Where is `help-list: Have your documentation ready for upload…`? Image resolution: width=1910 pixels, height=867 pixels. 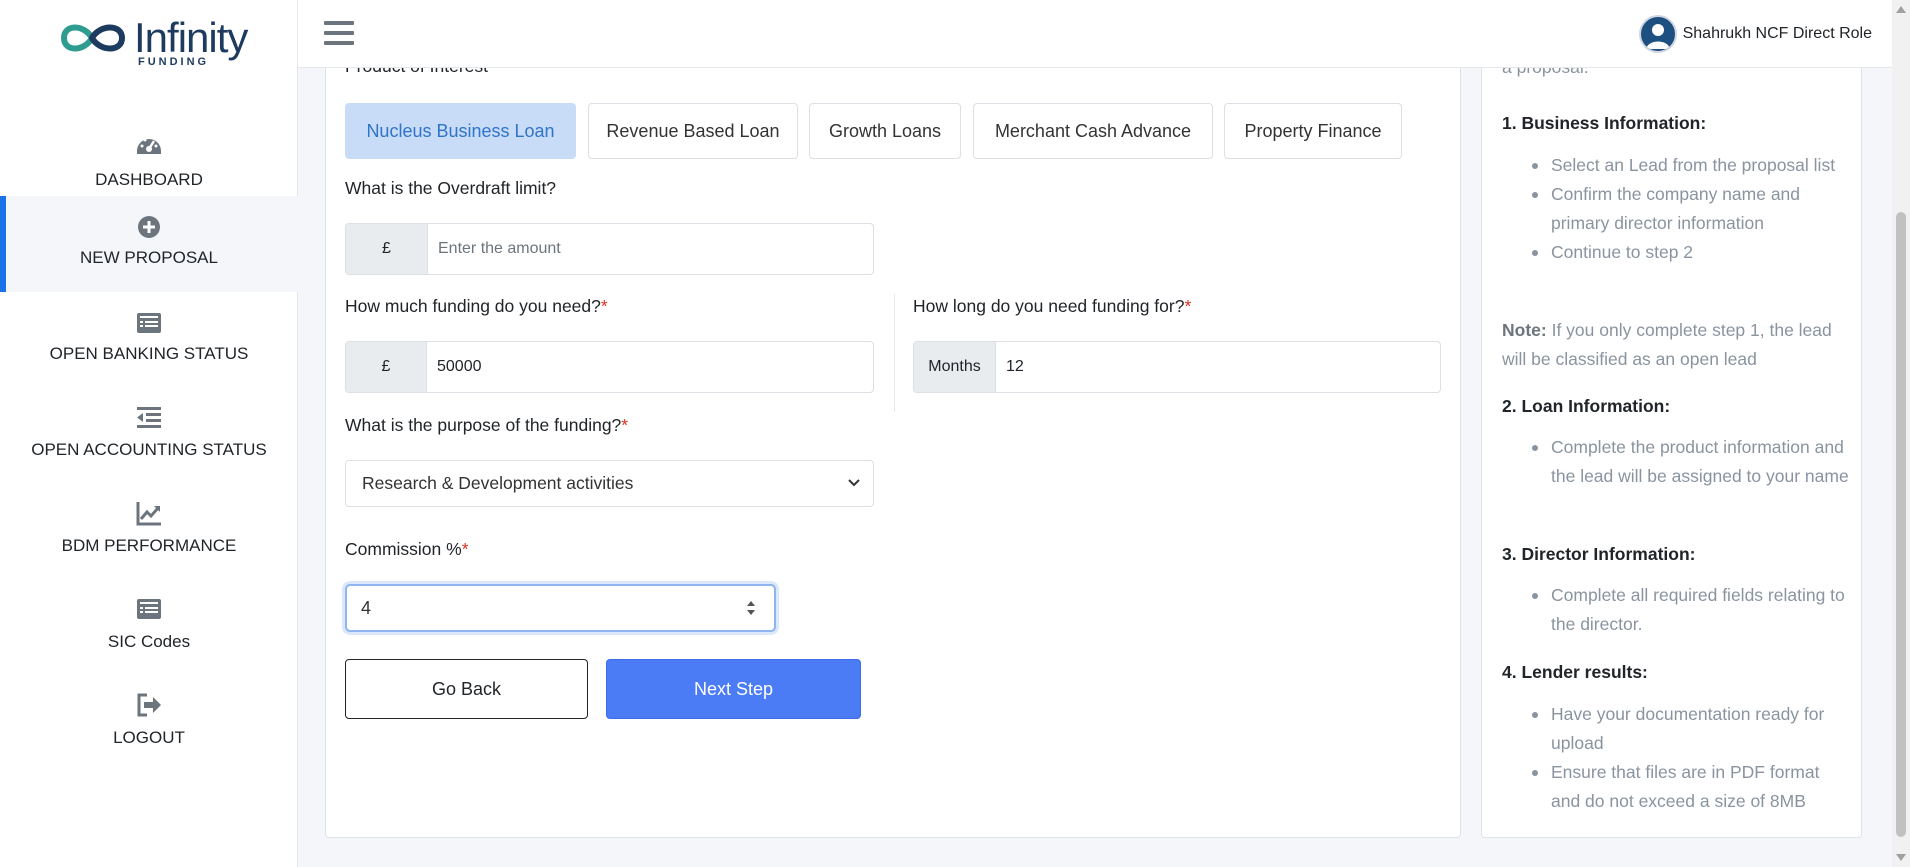
help-list: Have your documentation ready for upload… is located at coordinates (1688, 758).